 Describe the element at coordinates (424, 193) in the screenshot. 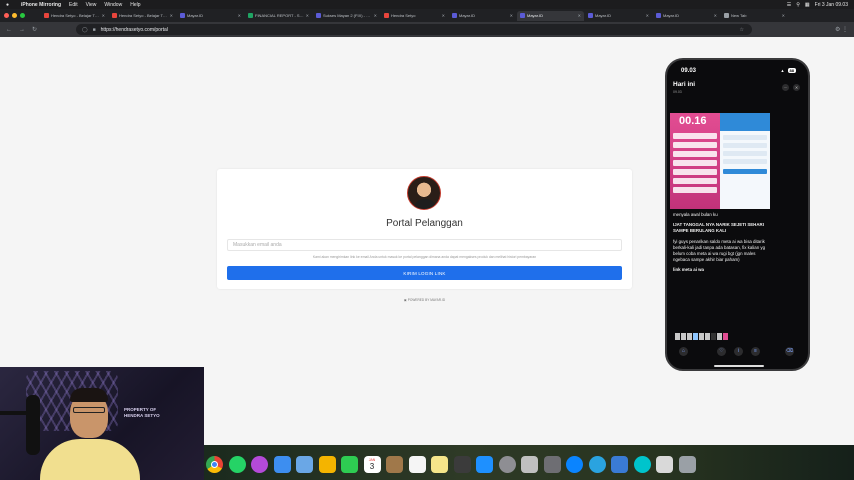

I see `avatar` at that location.